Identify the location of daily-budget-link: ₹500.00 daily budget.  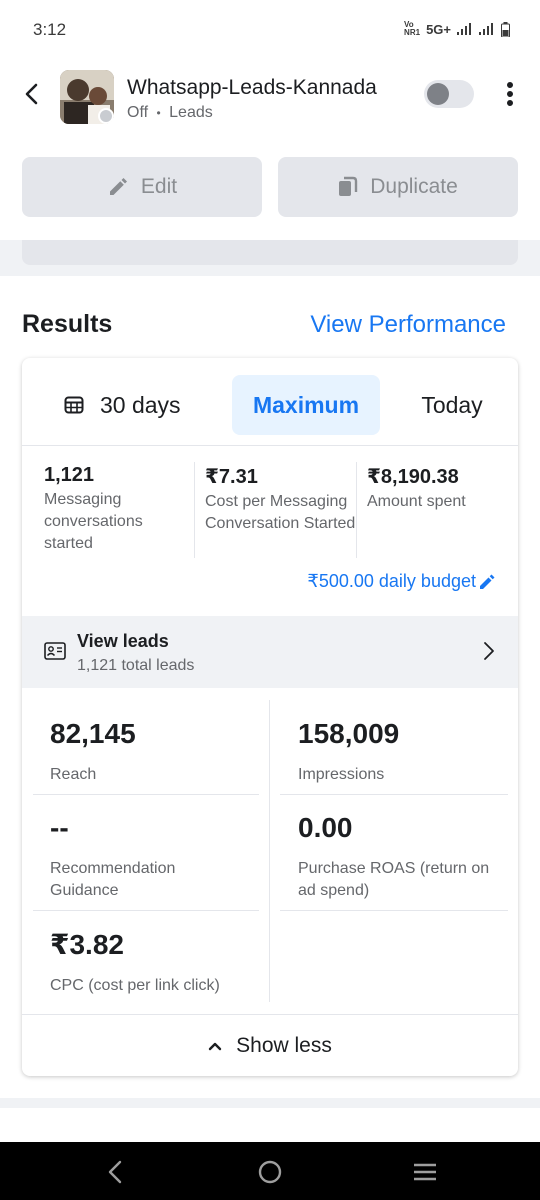
(401, 581).